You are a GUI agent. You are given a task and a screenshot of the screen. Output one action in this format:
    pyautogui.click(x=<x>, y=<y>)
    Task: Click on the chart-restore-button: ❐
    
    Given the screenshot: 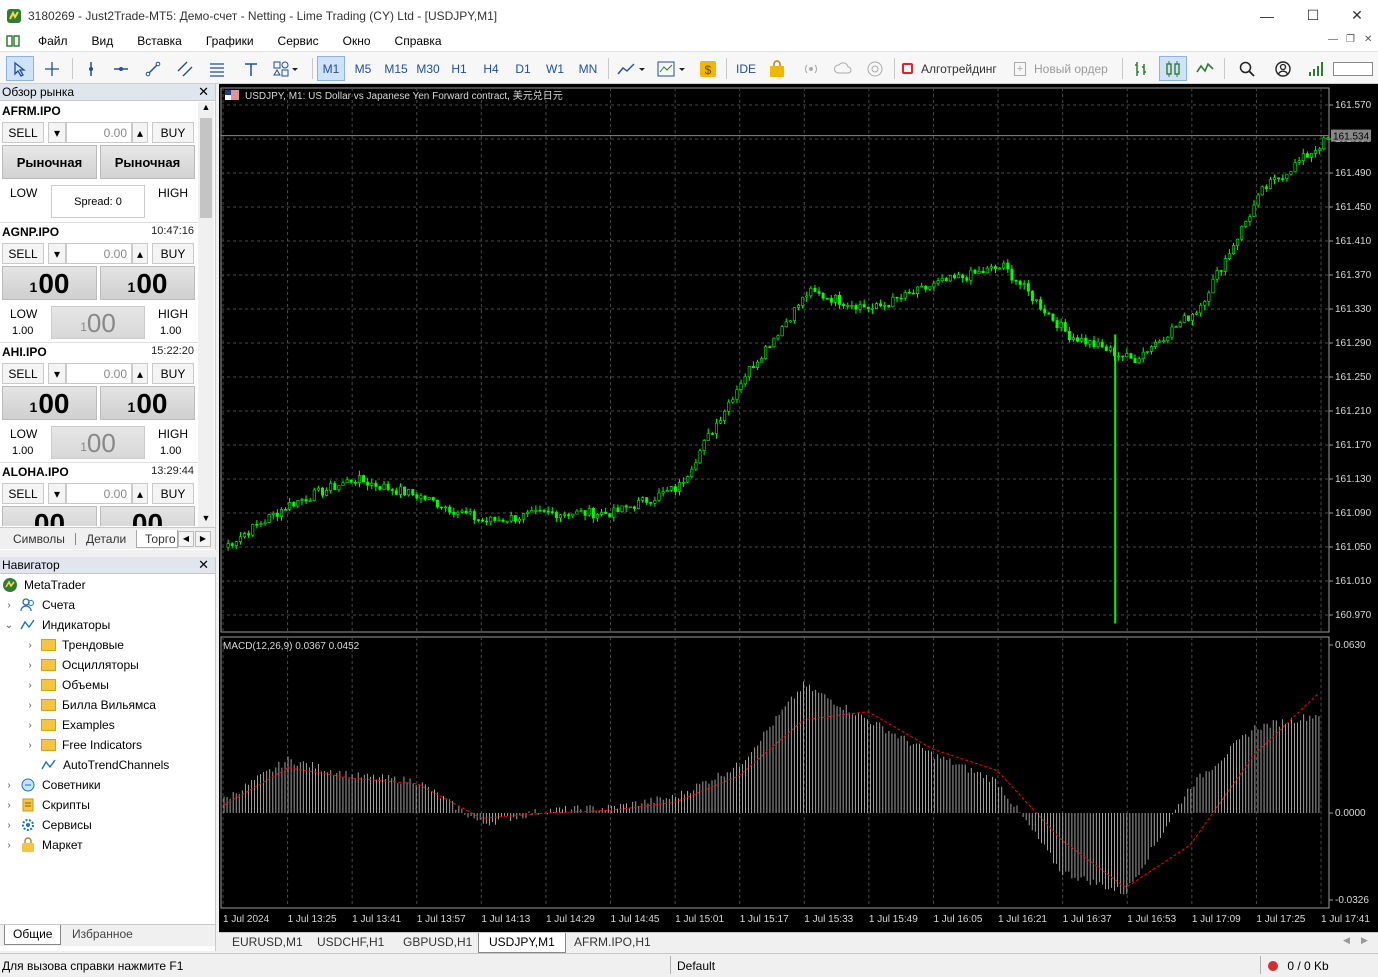 What is the action you would take?
    pyautogui.click(x=1350, y=39)
    